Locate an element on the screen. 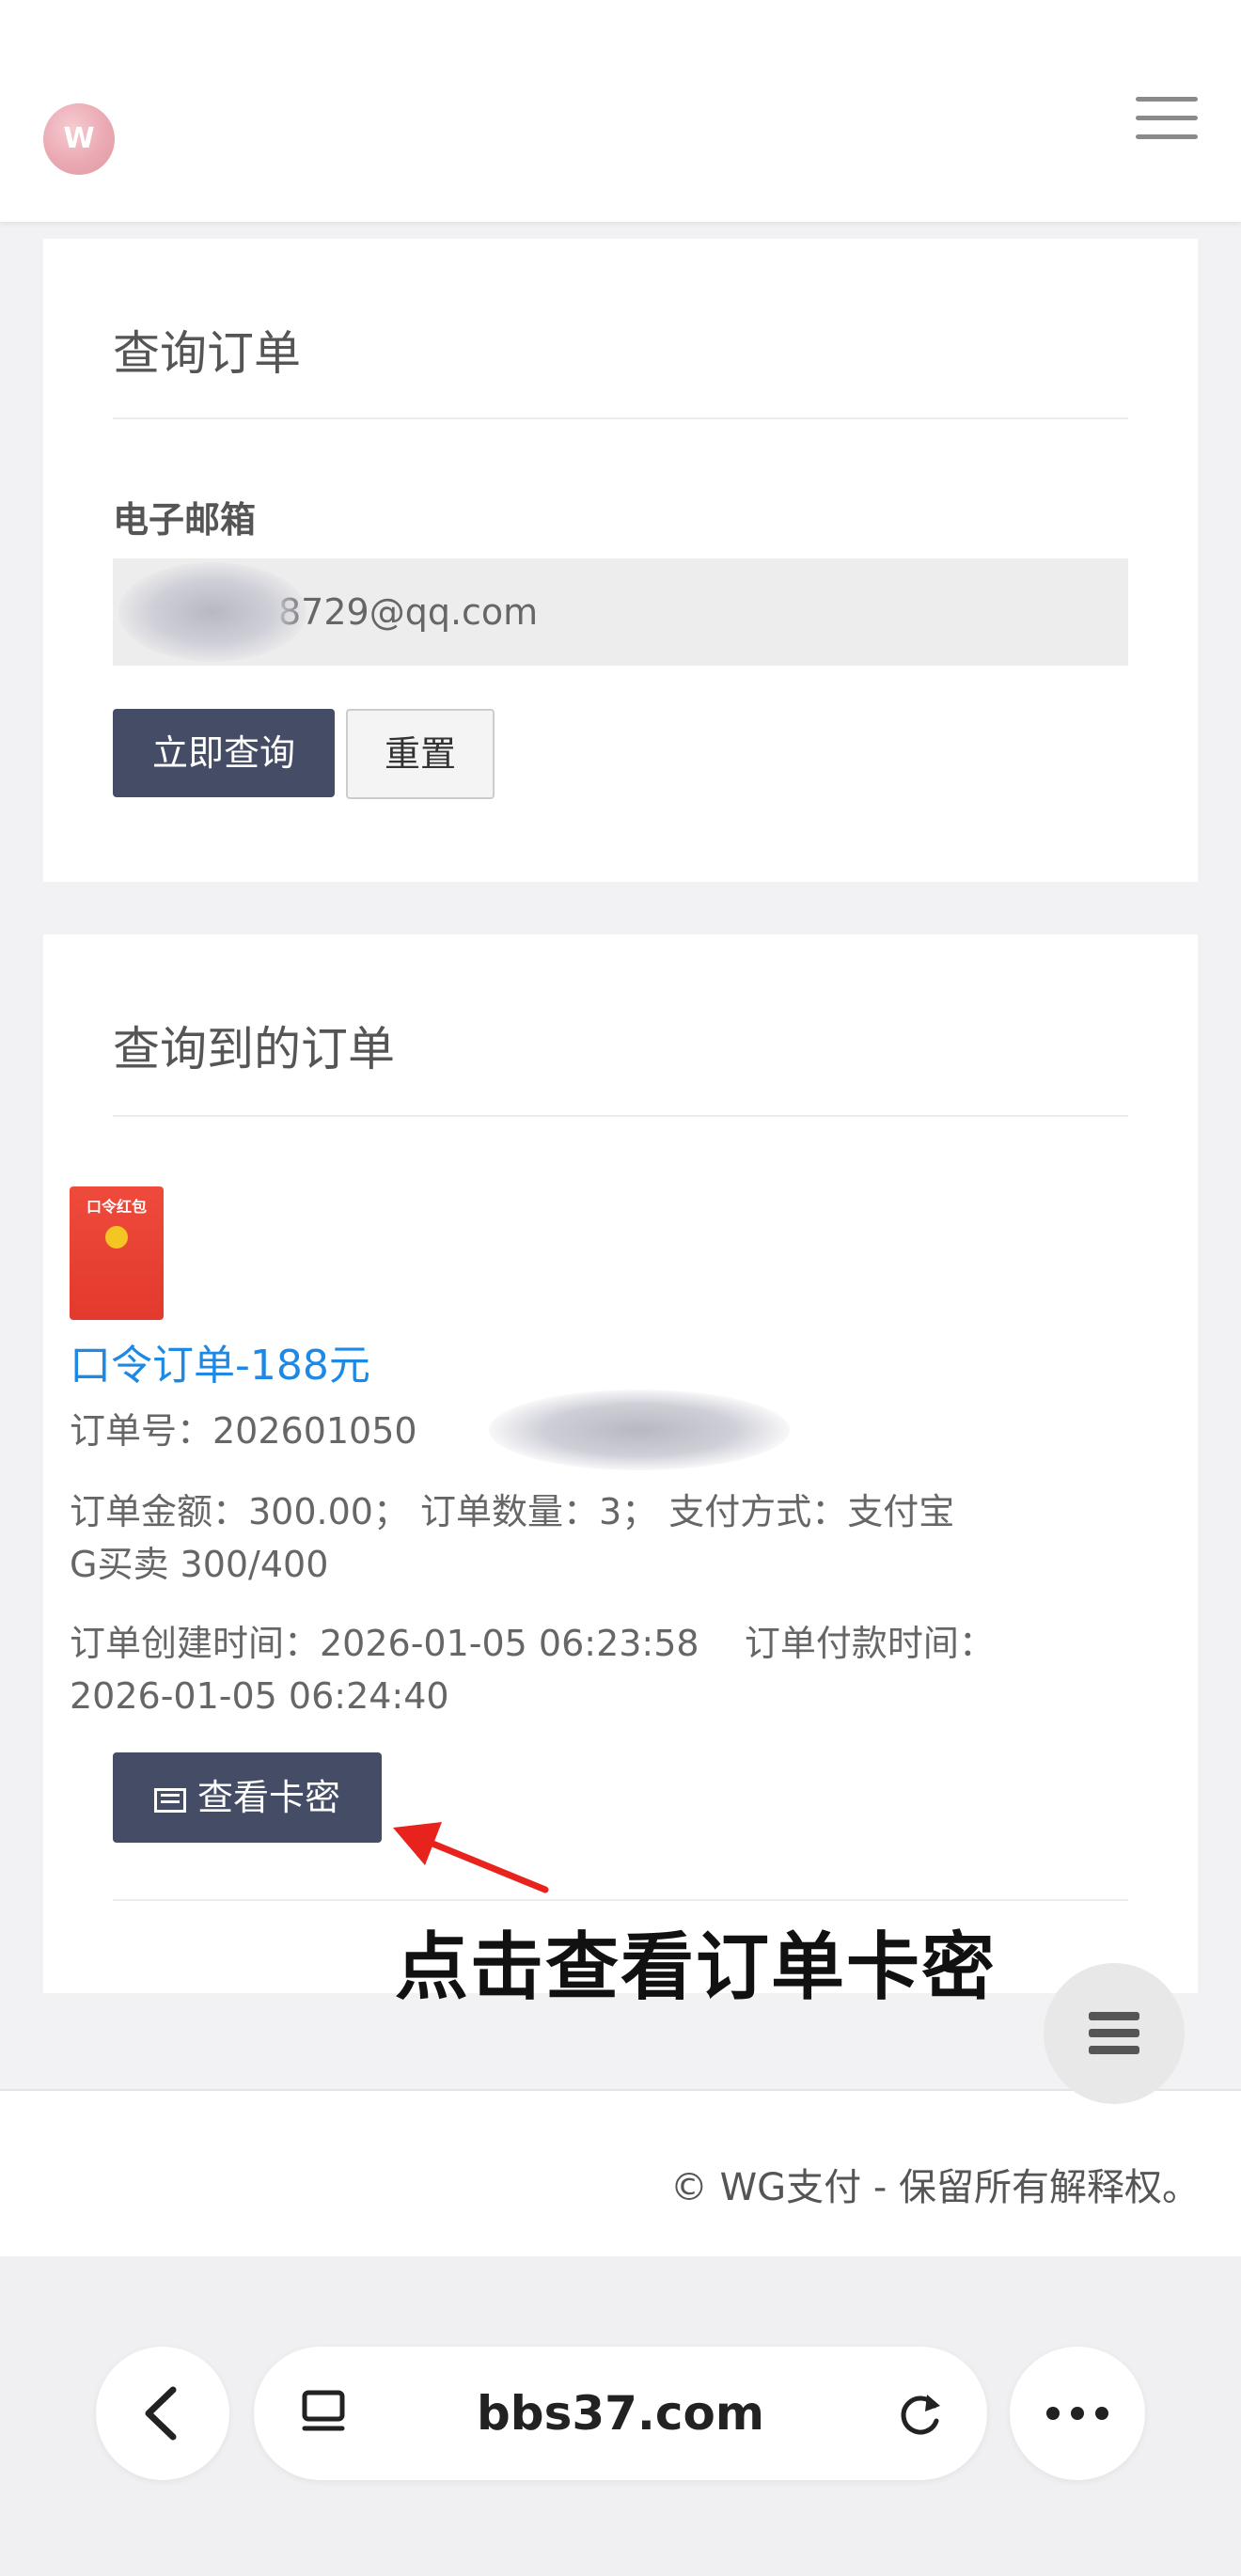  logo-letter: W is located at coordinates (79, 138).